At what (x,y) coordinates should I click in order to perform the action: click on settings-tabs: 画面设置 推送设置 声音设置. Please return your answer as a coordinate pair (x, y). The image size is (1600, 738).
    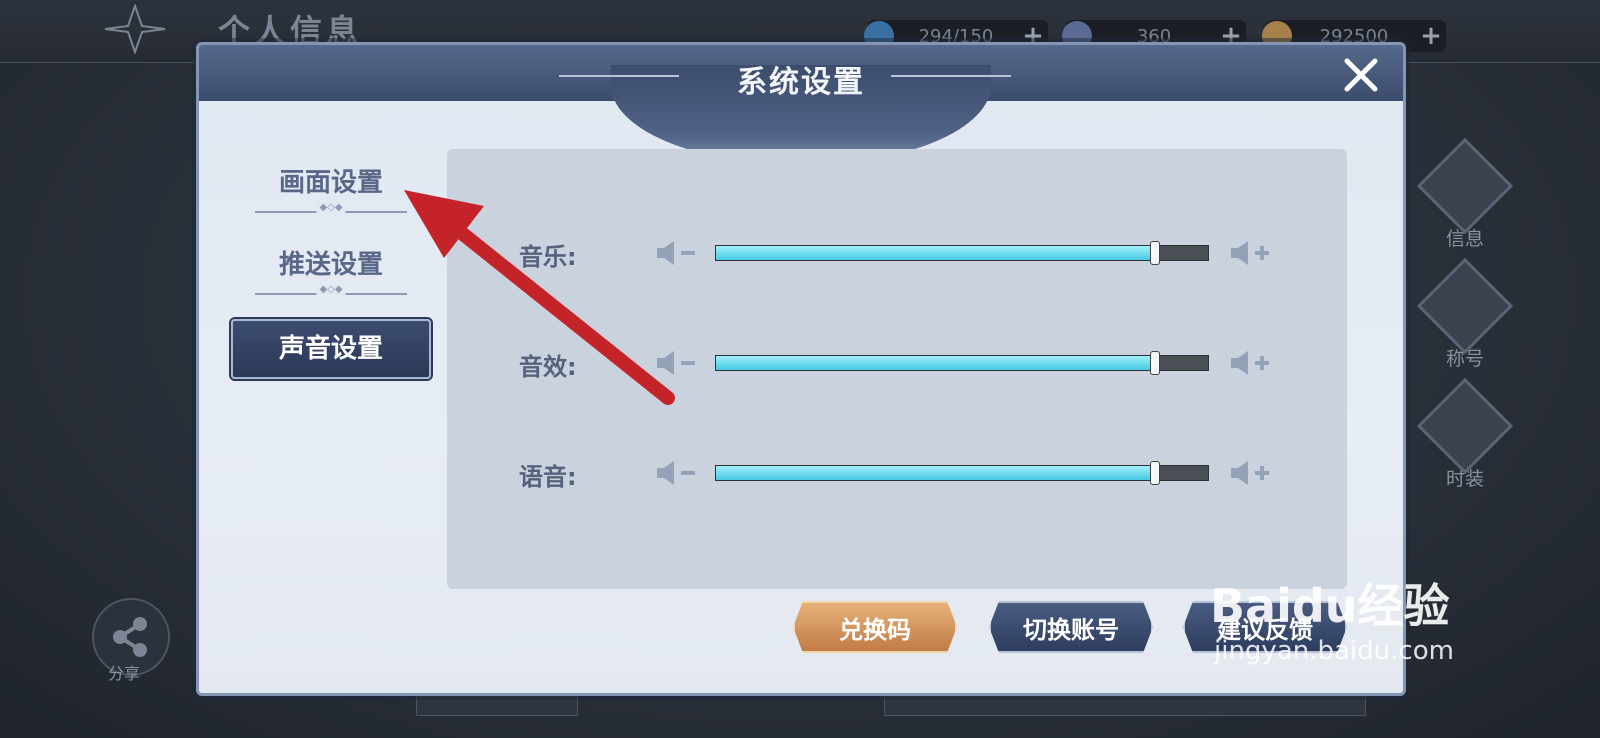
    Looking at the image, I should click on (331, 272).